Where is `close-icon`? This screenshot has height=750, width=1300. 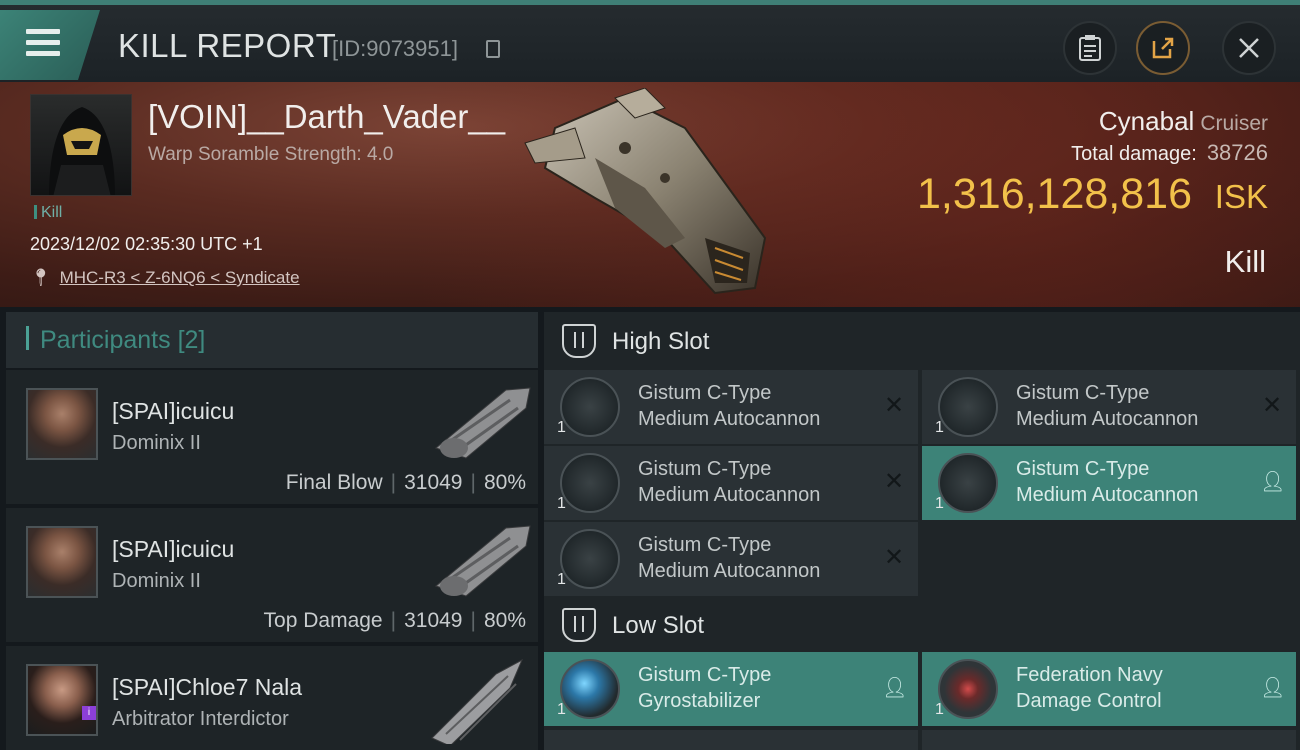
close-icon is located at coordinates (1249, 48).